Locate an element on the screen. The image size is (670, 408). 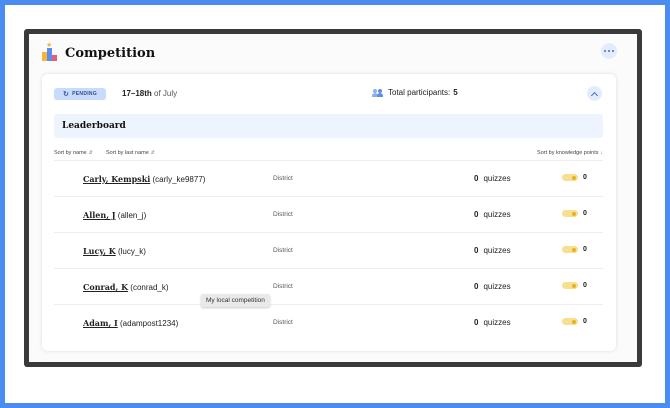
participant-name: Allen, J (allen_j) is located at coordinates (114, 215).